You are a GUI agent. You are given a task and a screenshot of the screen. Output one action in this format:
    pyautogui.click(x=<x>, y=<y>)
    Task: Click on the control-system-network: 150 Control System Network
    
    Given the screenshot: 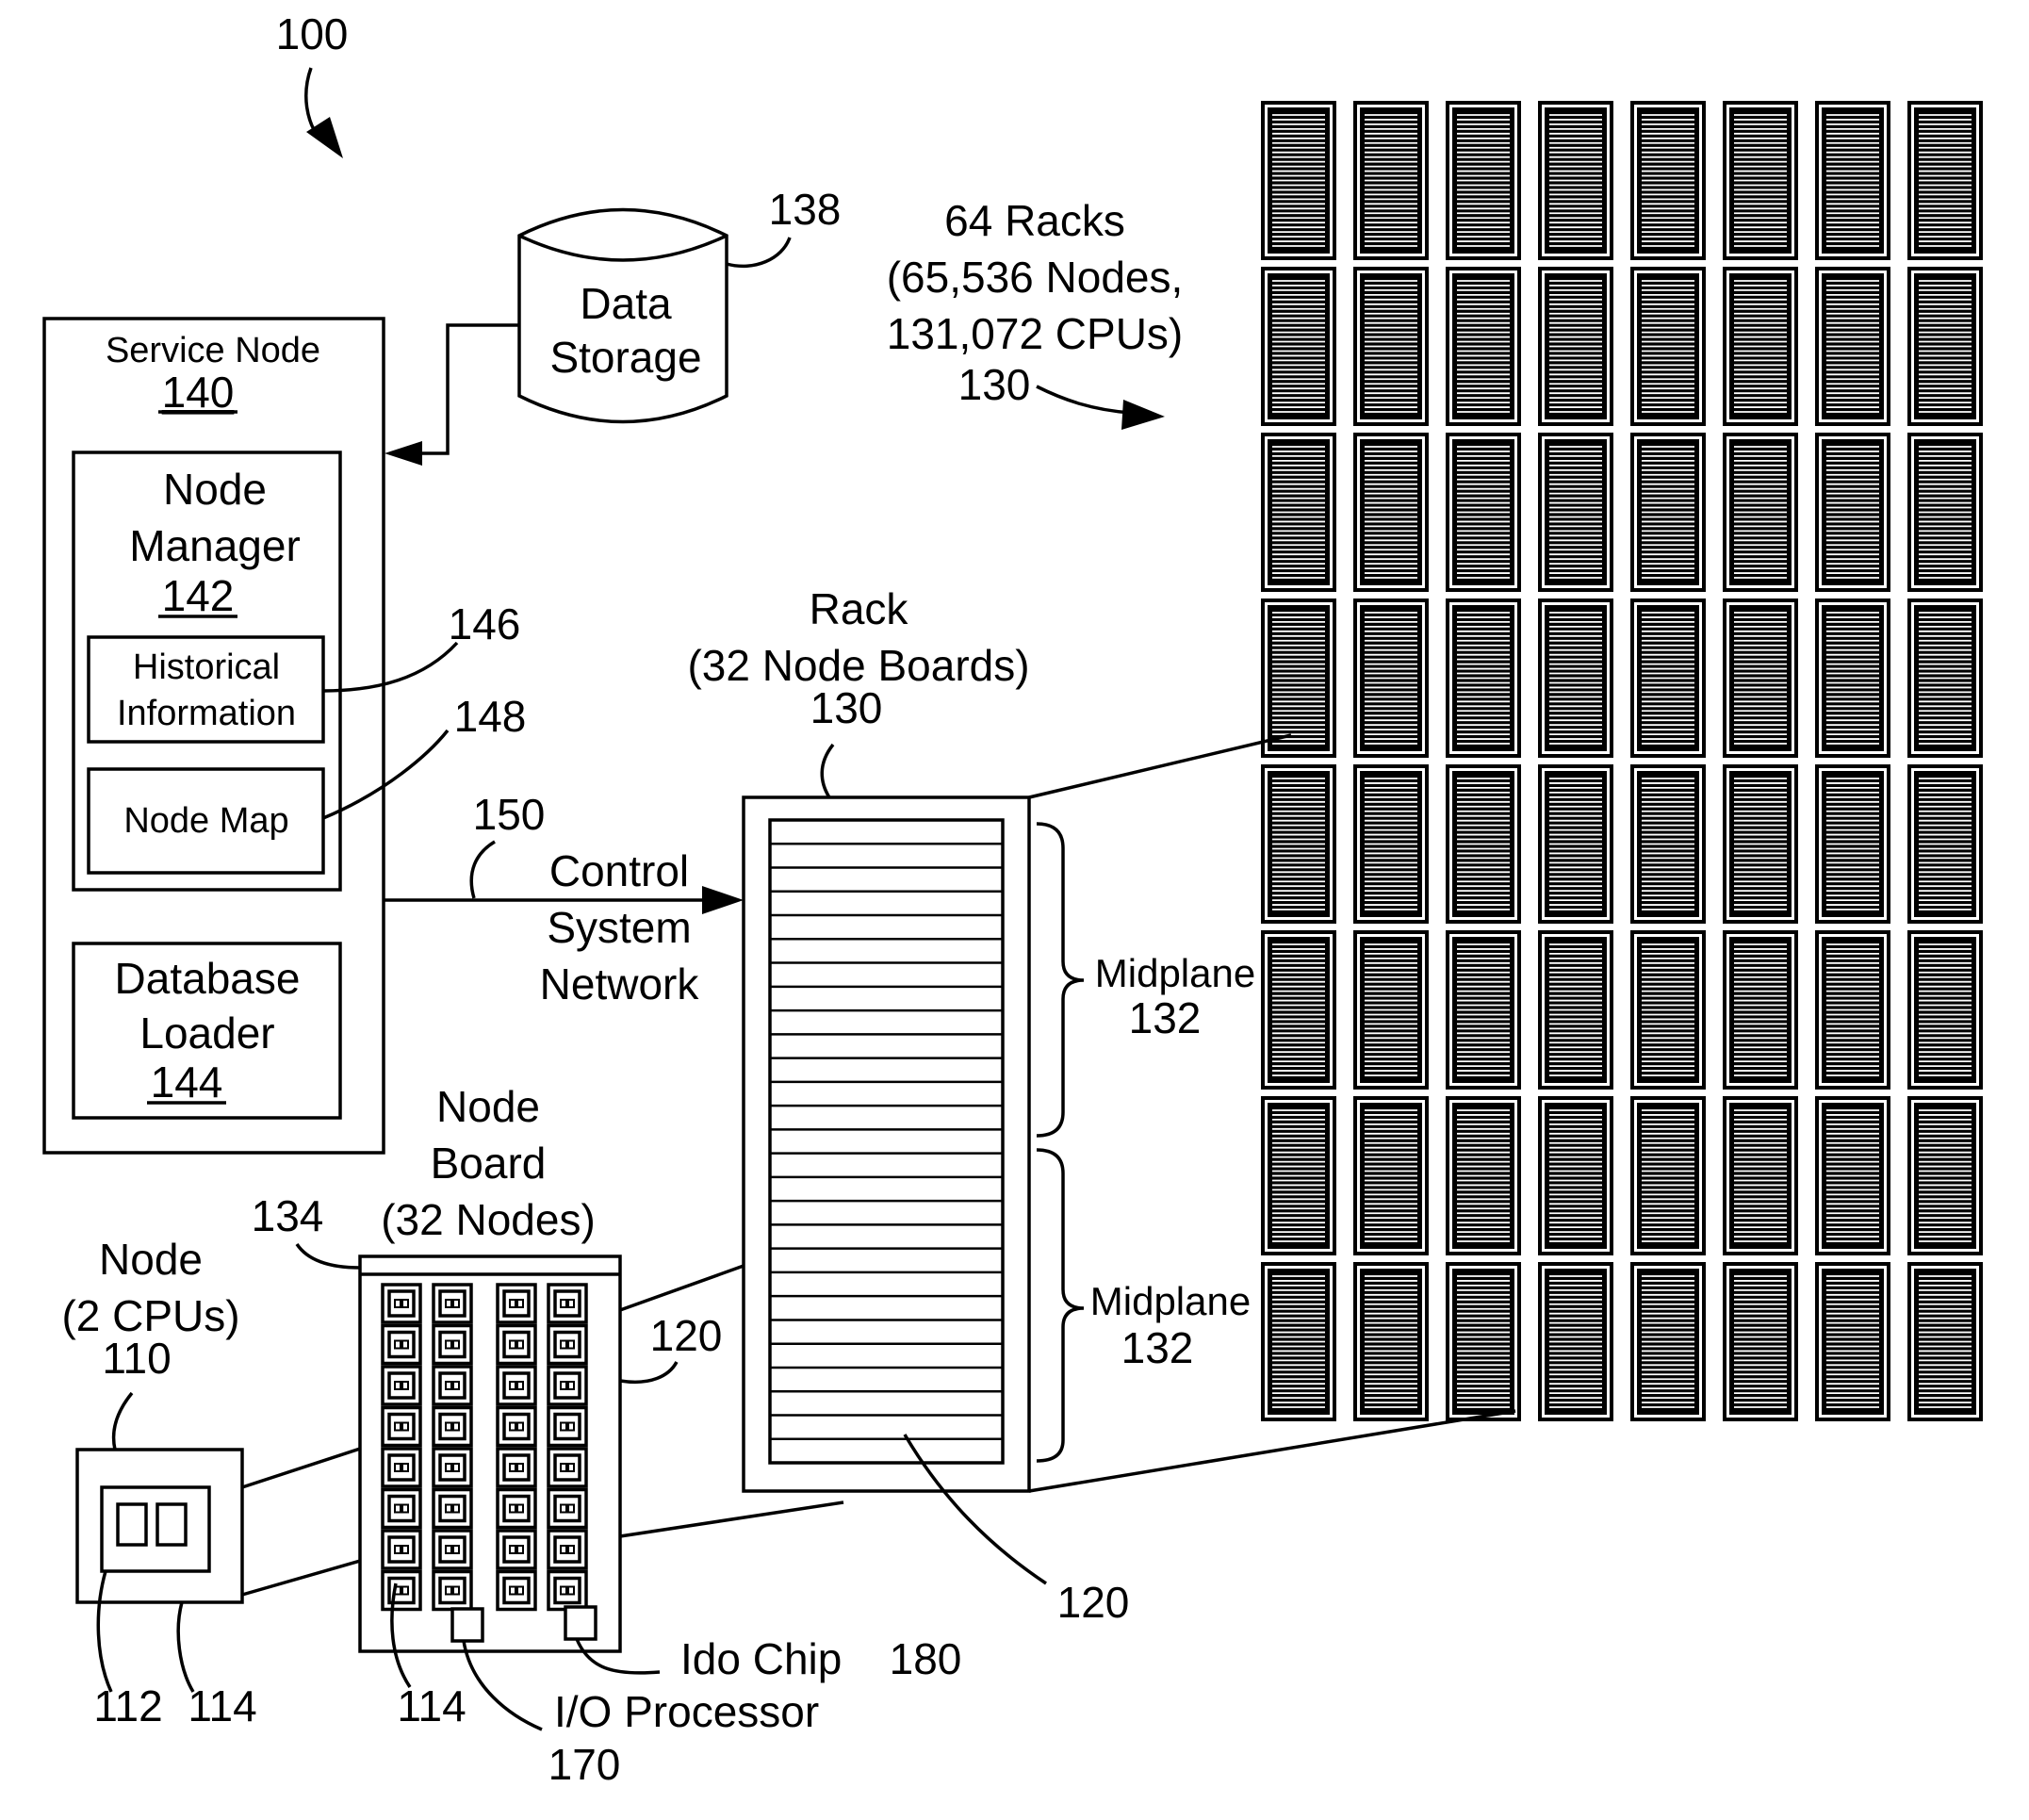 What is the action you would take?
    pyautogui.click(x=564, y=899)
    